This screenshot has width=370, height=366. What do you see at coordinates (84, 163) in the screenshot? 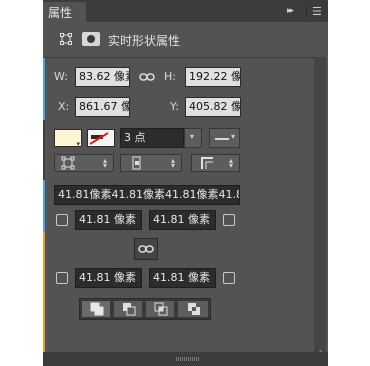
I see `stroke-align-dropdown: ▴ ▾` at bounding box center [84, 163].